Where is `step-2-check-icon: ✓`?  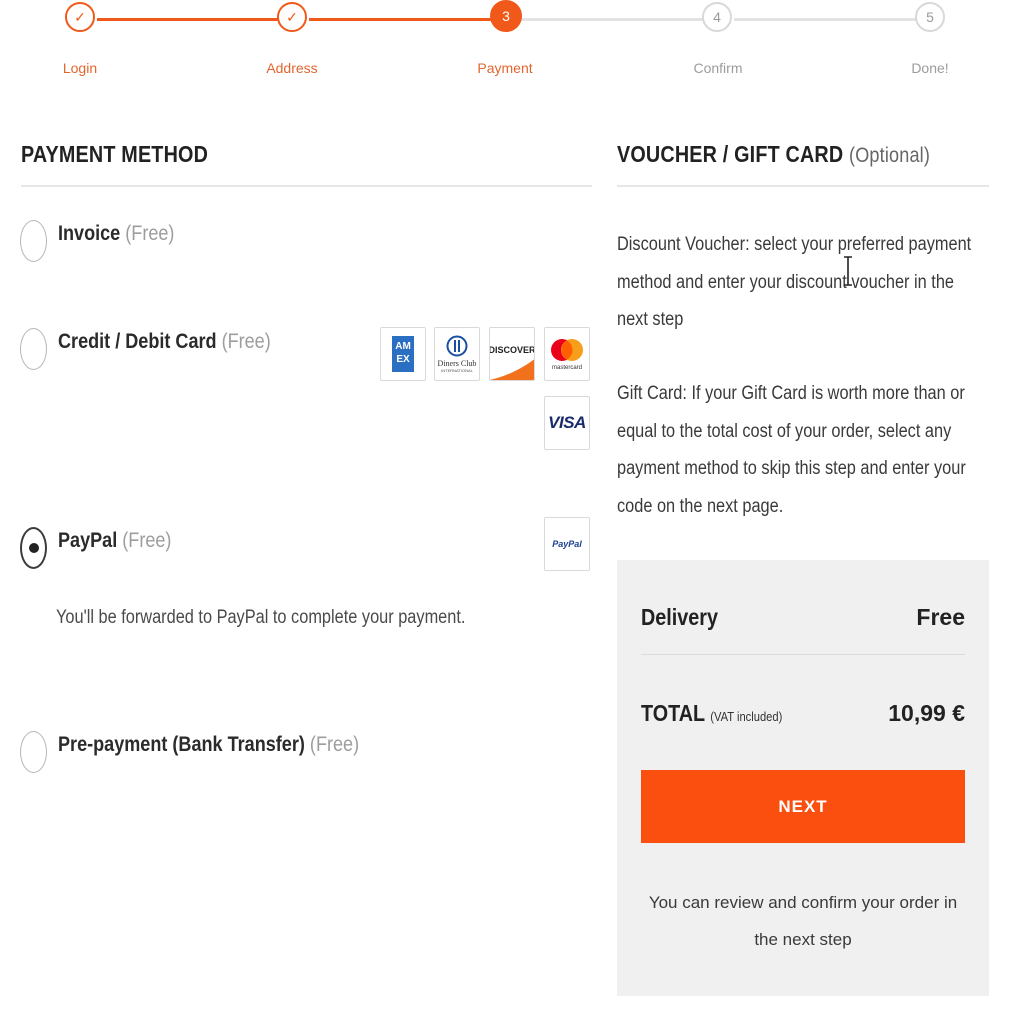
step-2-check-icon: ✓ is located at coordinates (292, 17).